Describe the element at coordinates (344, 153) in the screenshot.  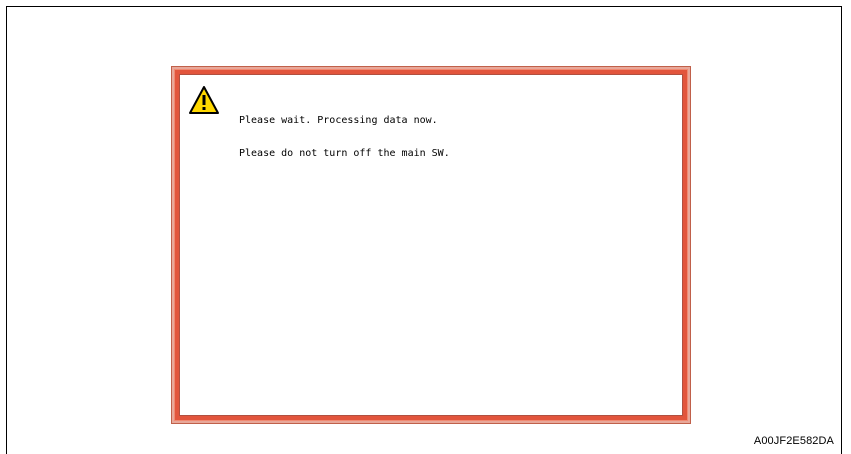
I see `message-line-2: Please do not turn off the main SW.` at that location.